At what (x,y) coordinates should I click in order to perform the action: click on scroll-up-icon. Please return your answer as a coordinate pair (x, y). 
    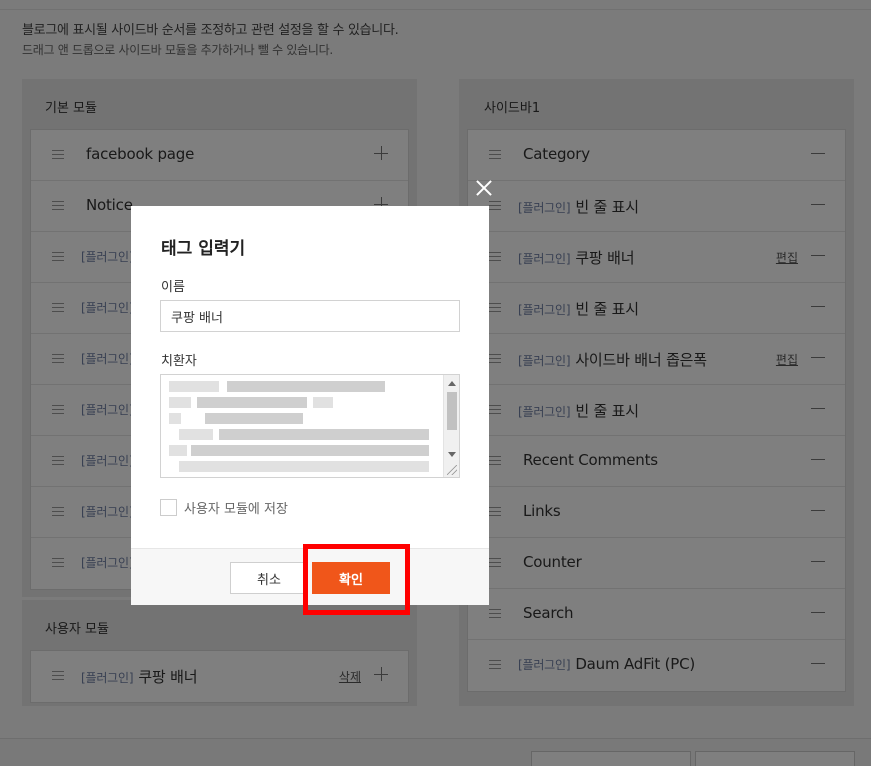
    Looking at the image, I should click on (452, 383).